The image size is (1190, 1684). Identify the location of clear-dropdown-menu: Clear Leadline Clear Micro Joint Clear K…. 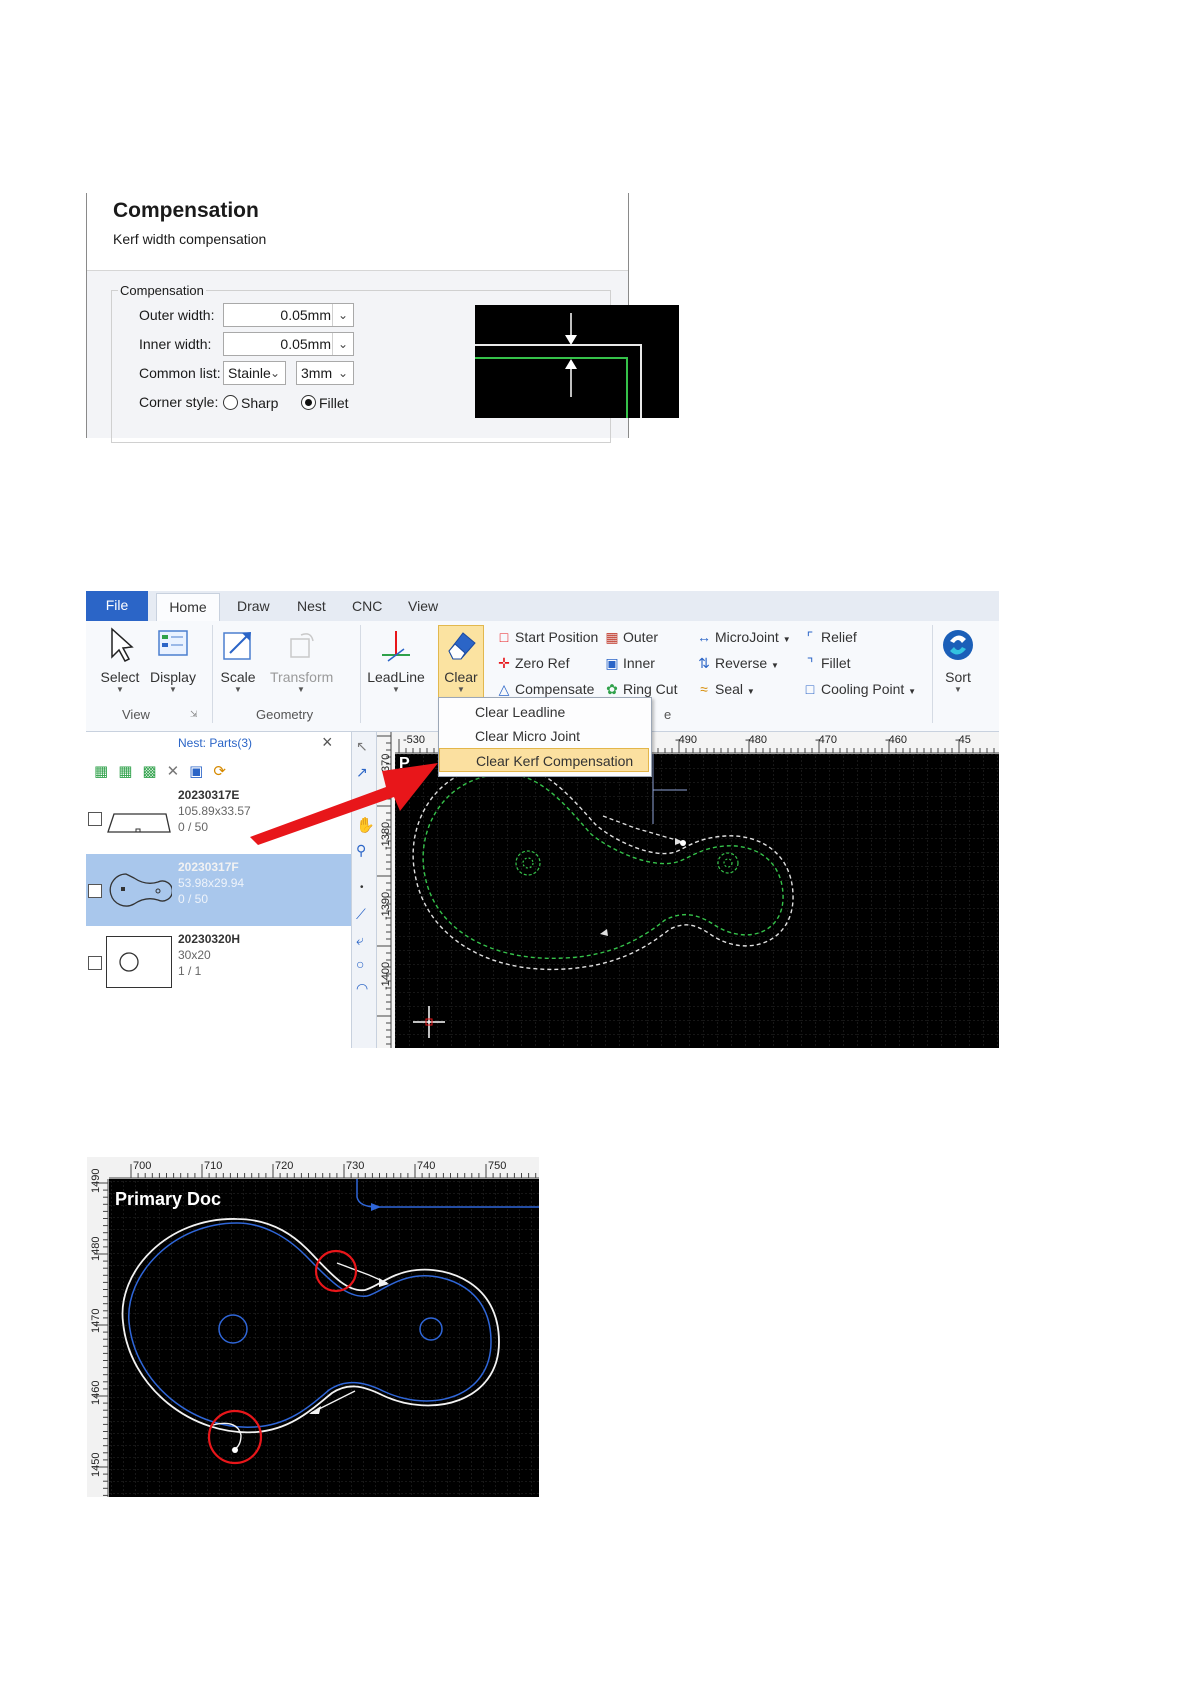
(545, 737).